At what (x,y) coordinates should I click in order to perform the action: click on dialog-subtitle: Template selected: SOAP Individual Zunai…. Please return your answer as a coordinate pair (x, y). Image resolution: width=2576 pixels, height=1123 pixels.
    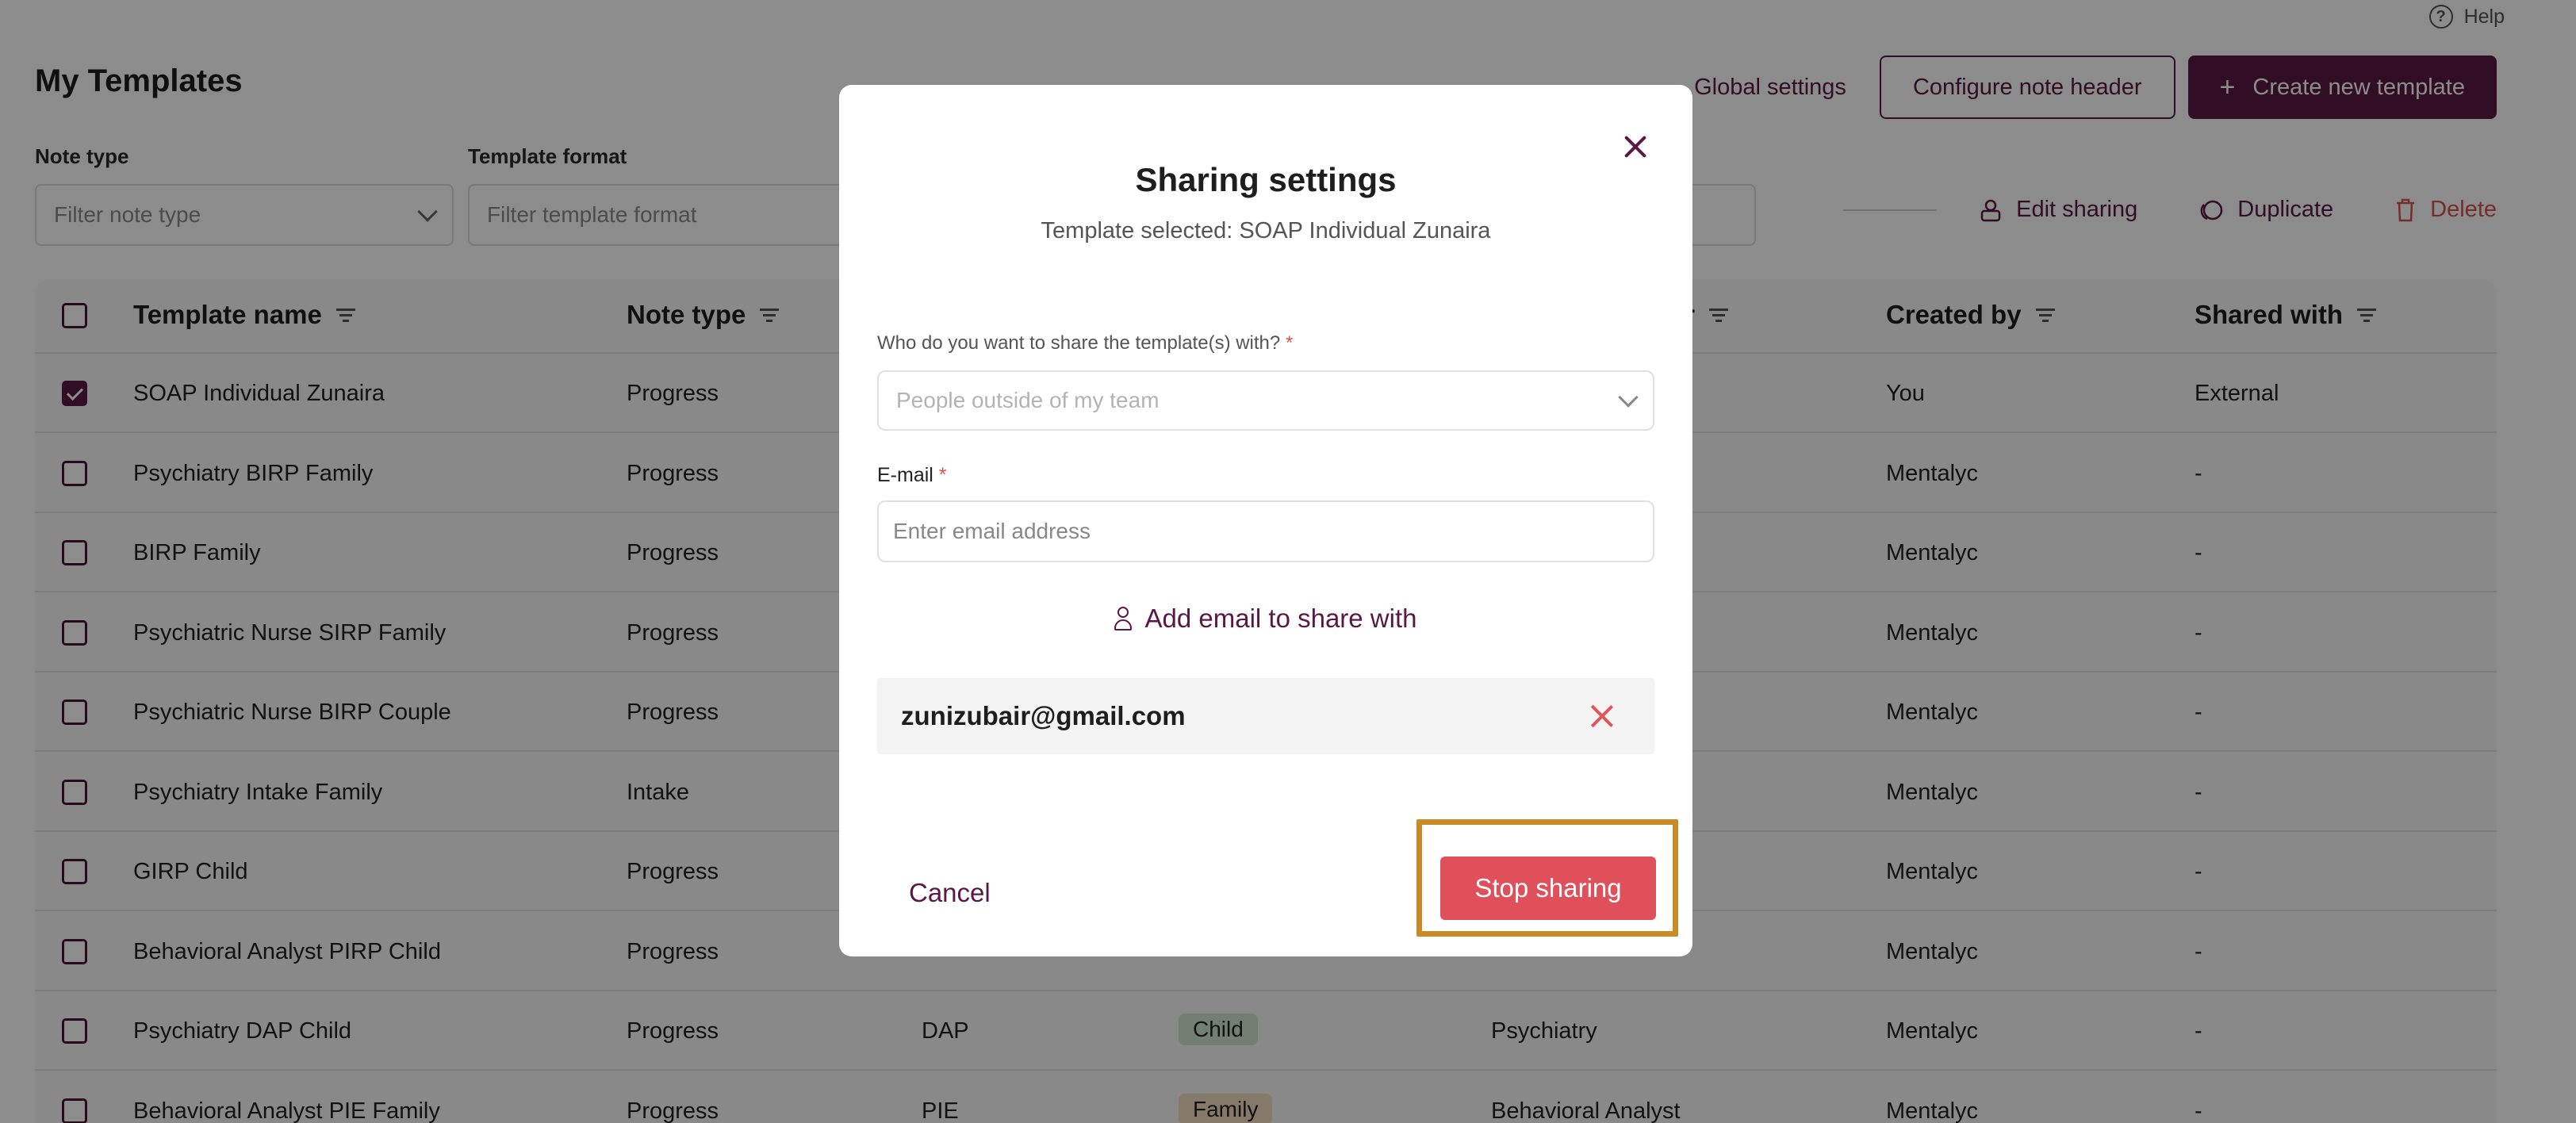
    Looking at the image, I should click on (1266, 230).